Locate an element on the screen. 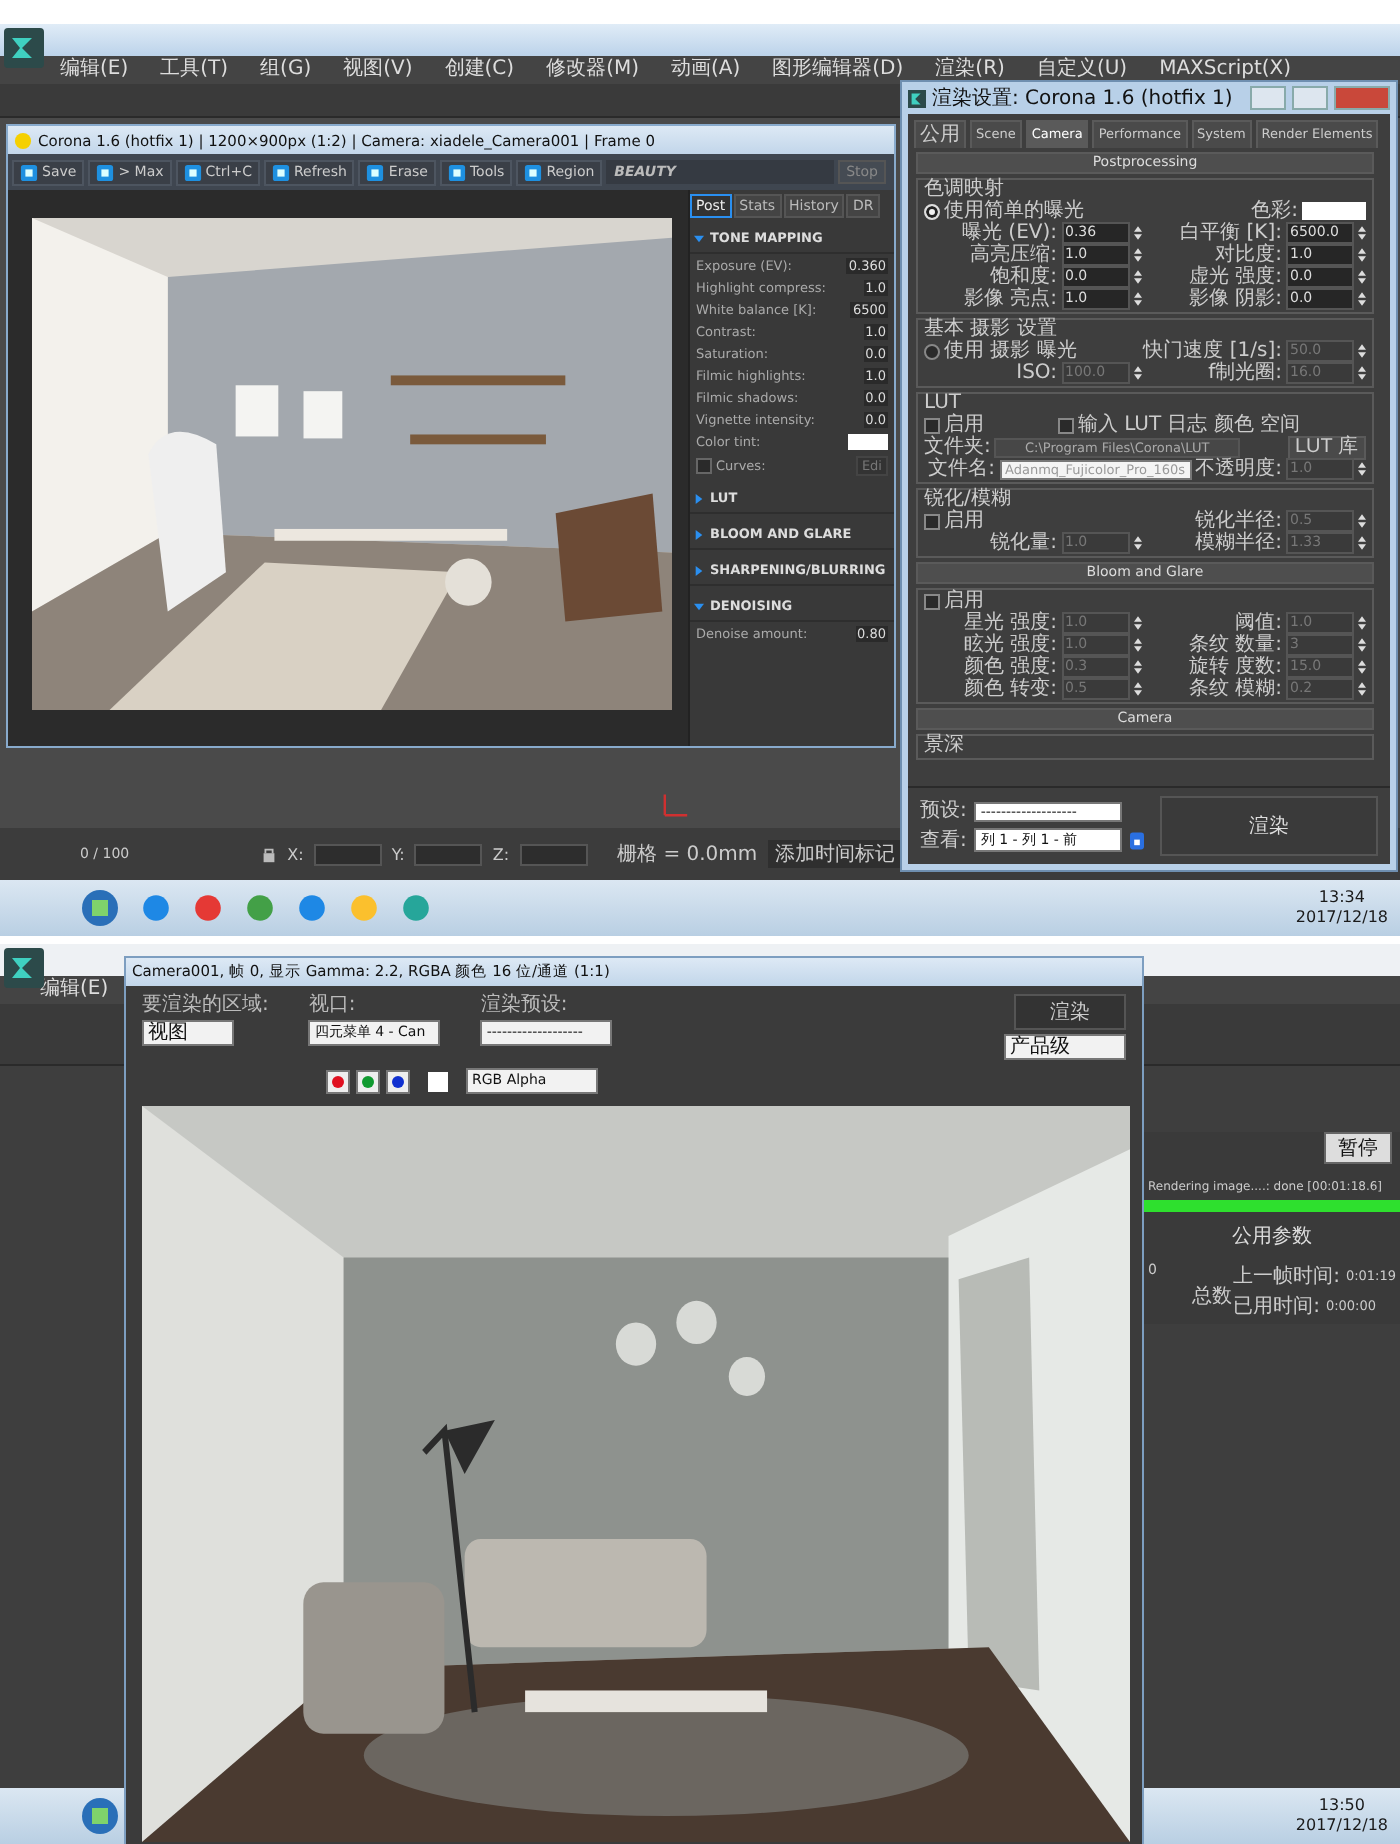  field-label: 要渲染的区域: is located at coordinates (205, 1005).